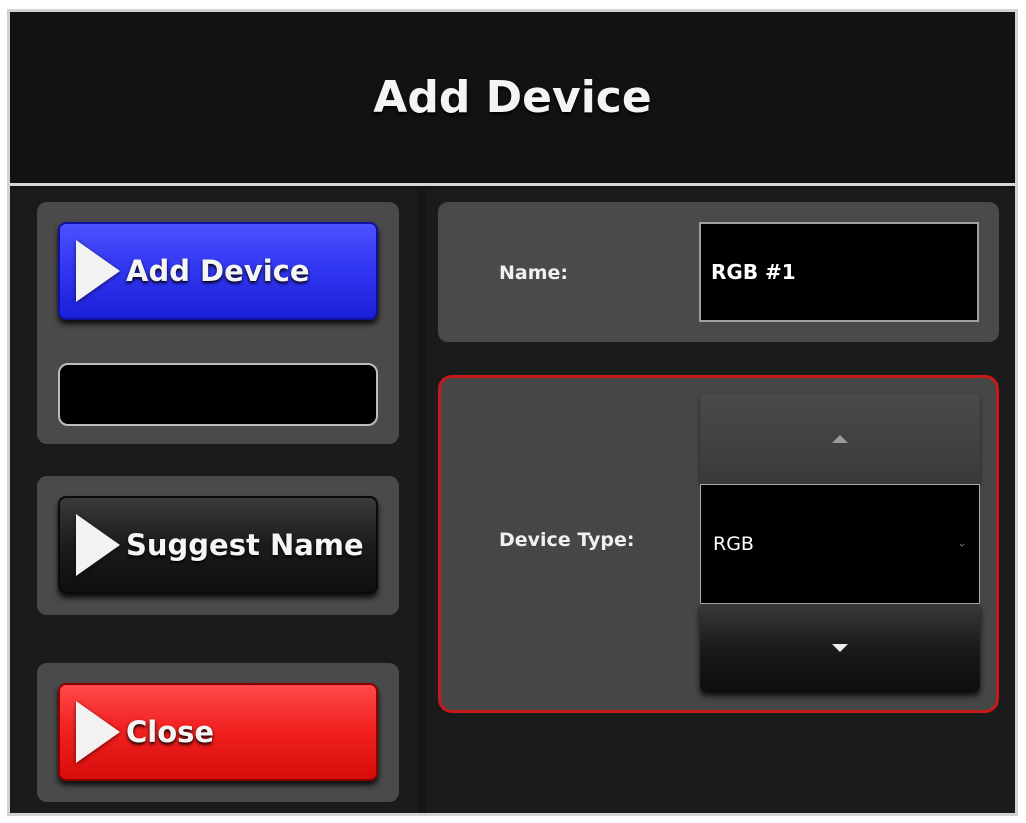  Describe the element at coordinates (733, 544) in the screenshot. I see `device-type-value: RGB` at that location.